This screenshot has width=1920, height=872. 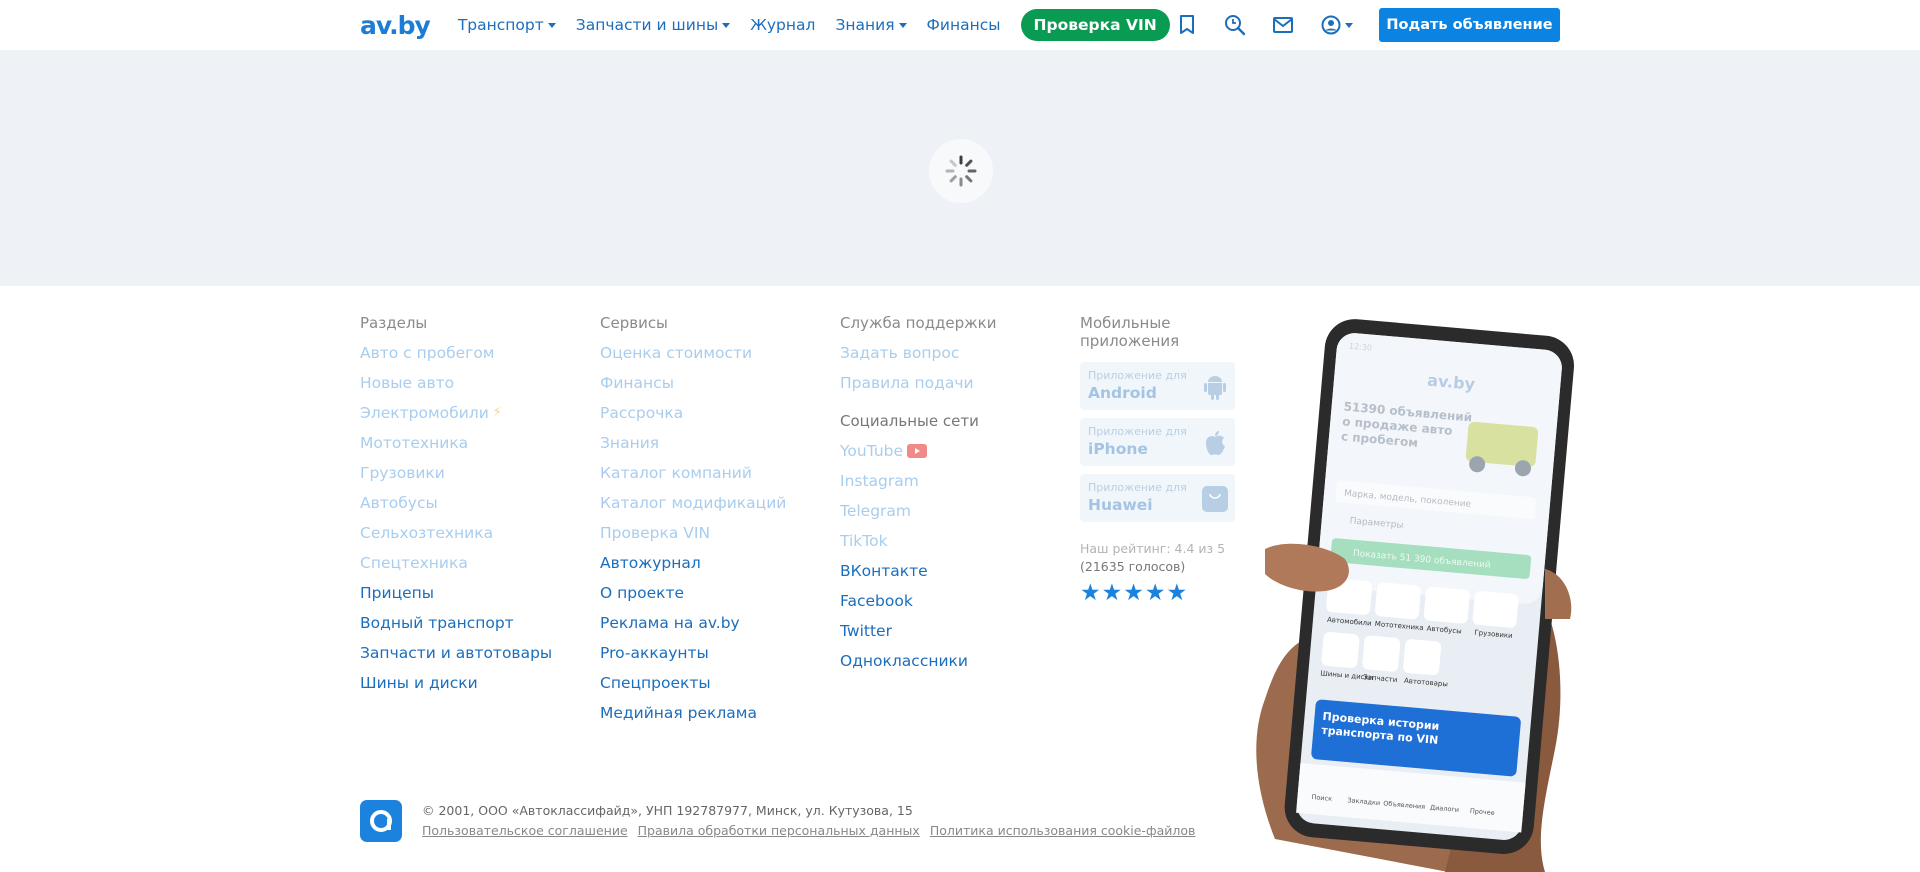 I want to click on footer-link-used-cars: Авто с пробегом, so click(x=456, y=353).